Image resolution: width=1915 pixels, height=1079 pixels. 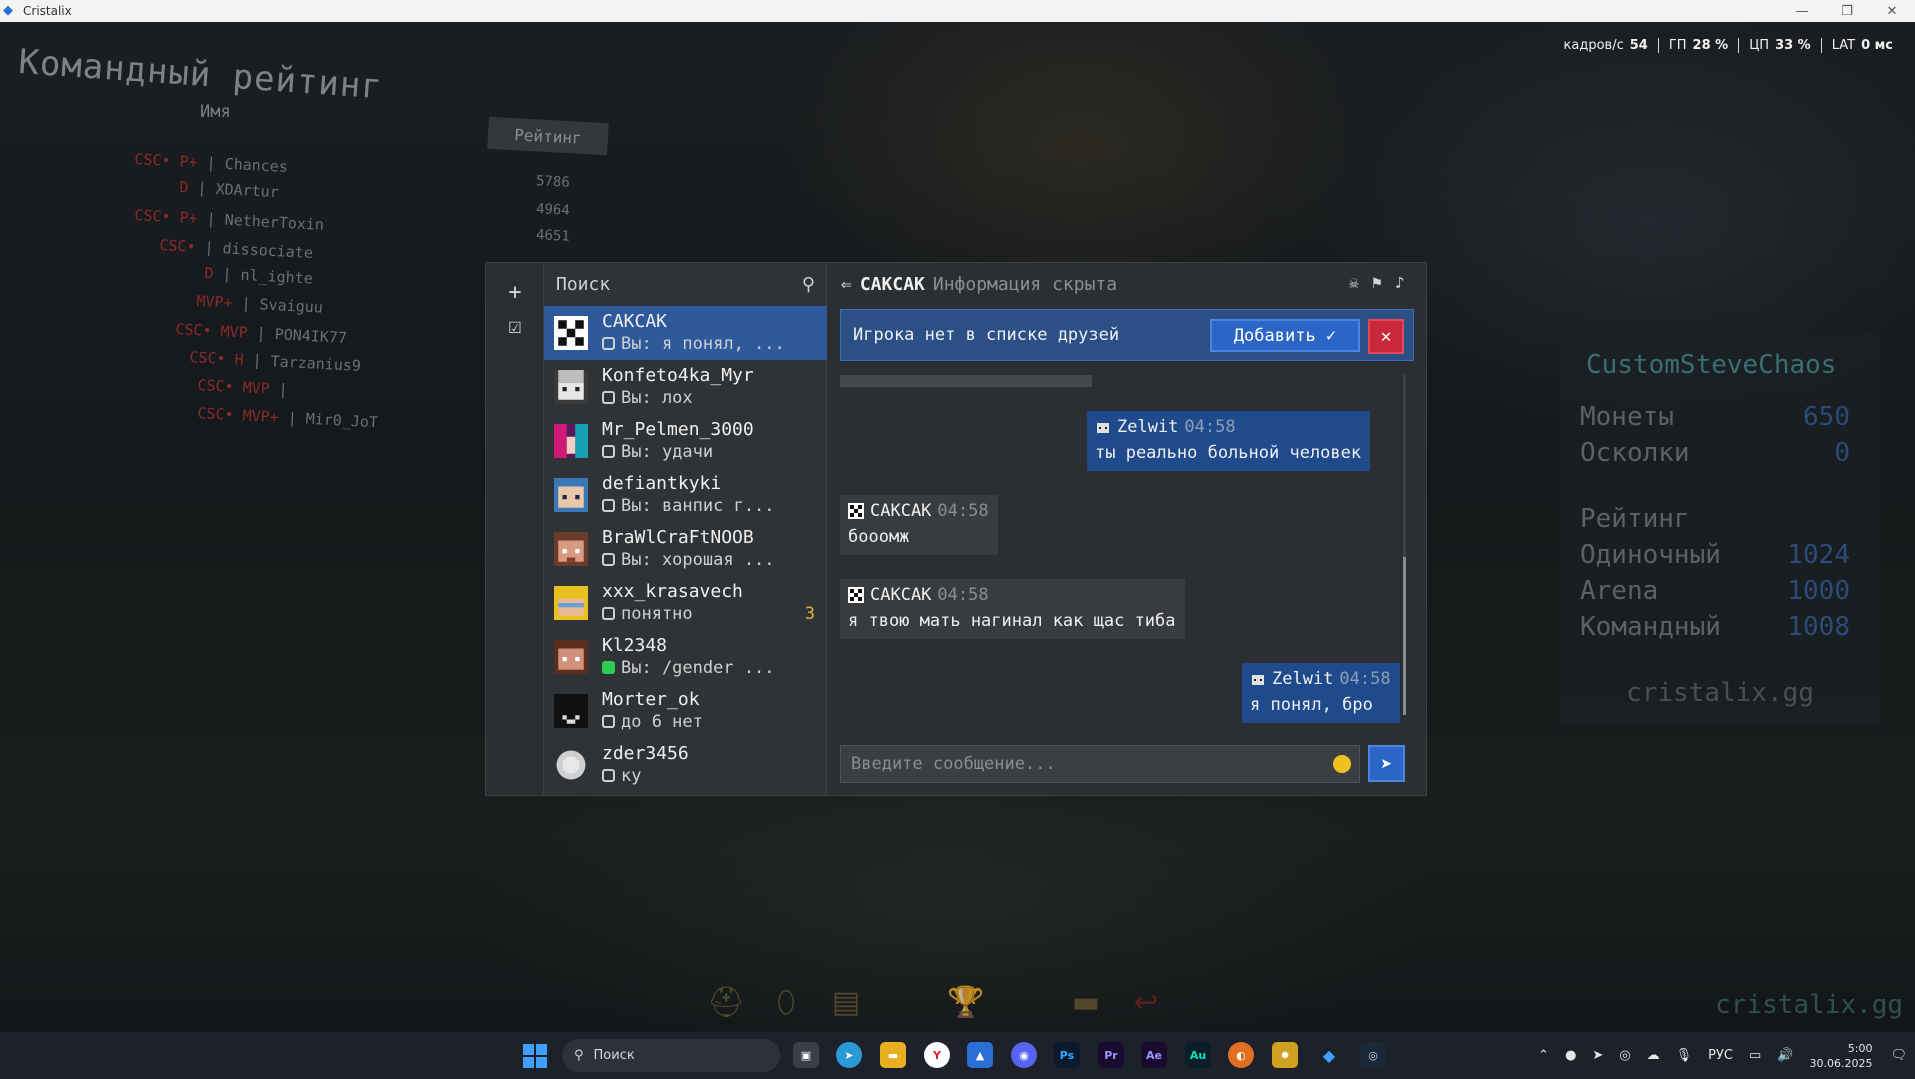 I want to click on notifications-icon: 🗨, so click(x=1898, y=1055).